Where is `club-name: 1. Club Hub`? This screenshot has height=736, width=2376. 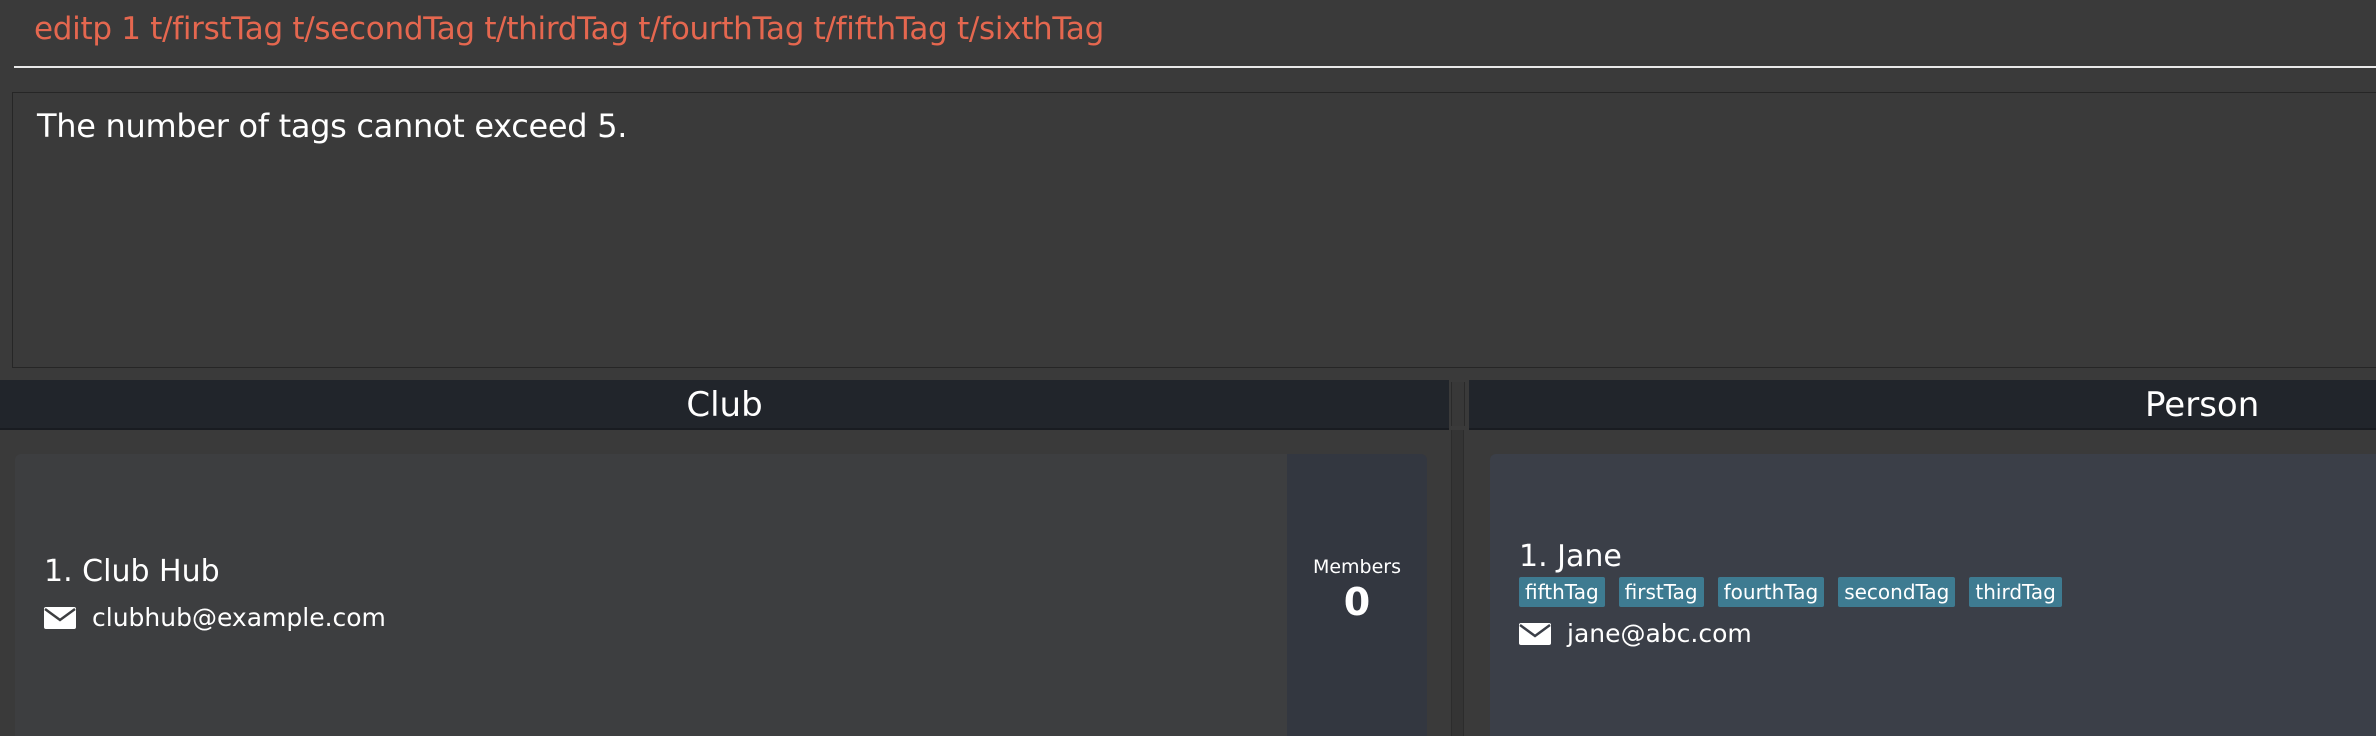 club-name: 1. Club Hub is located at coordinates (132, 571).